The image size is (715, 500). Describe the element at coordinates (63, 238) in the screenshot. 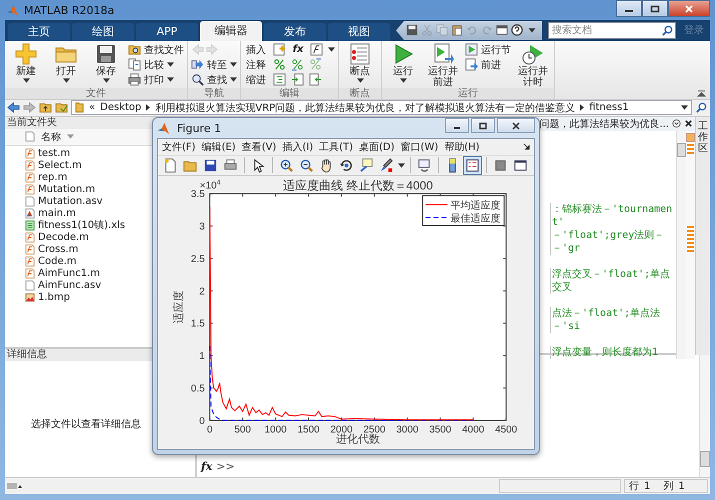

I see `file-name: Decode.m` at that location.